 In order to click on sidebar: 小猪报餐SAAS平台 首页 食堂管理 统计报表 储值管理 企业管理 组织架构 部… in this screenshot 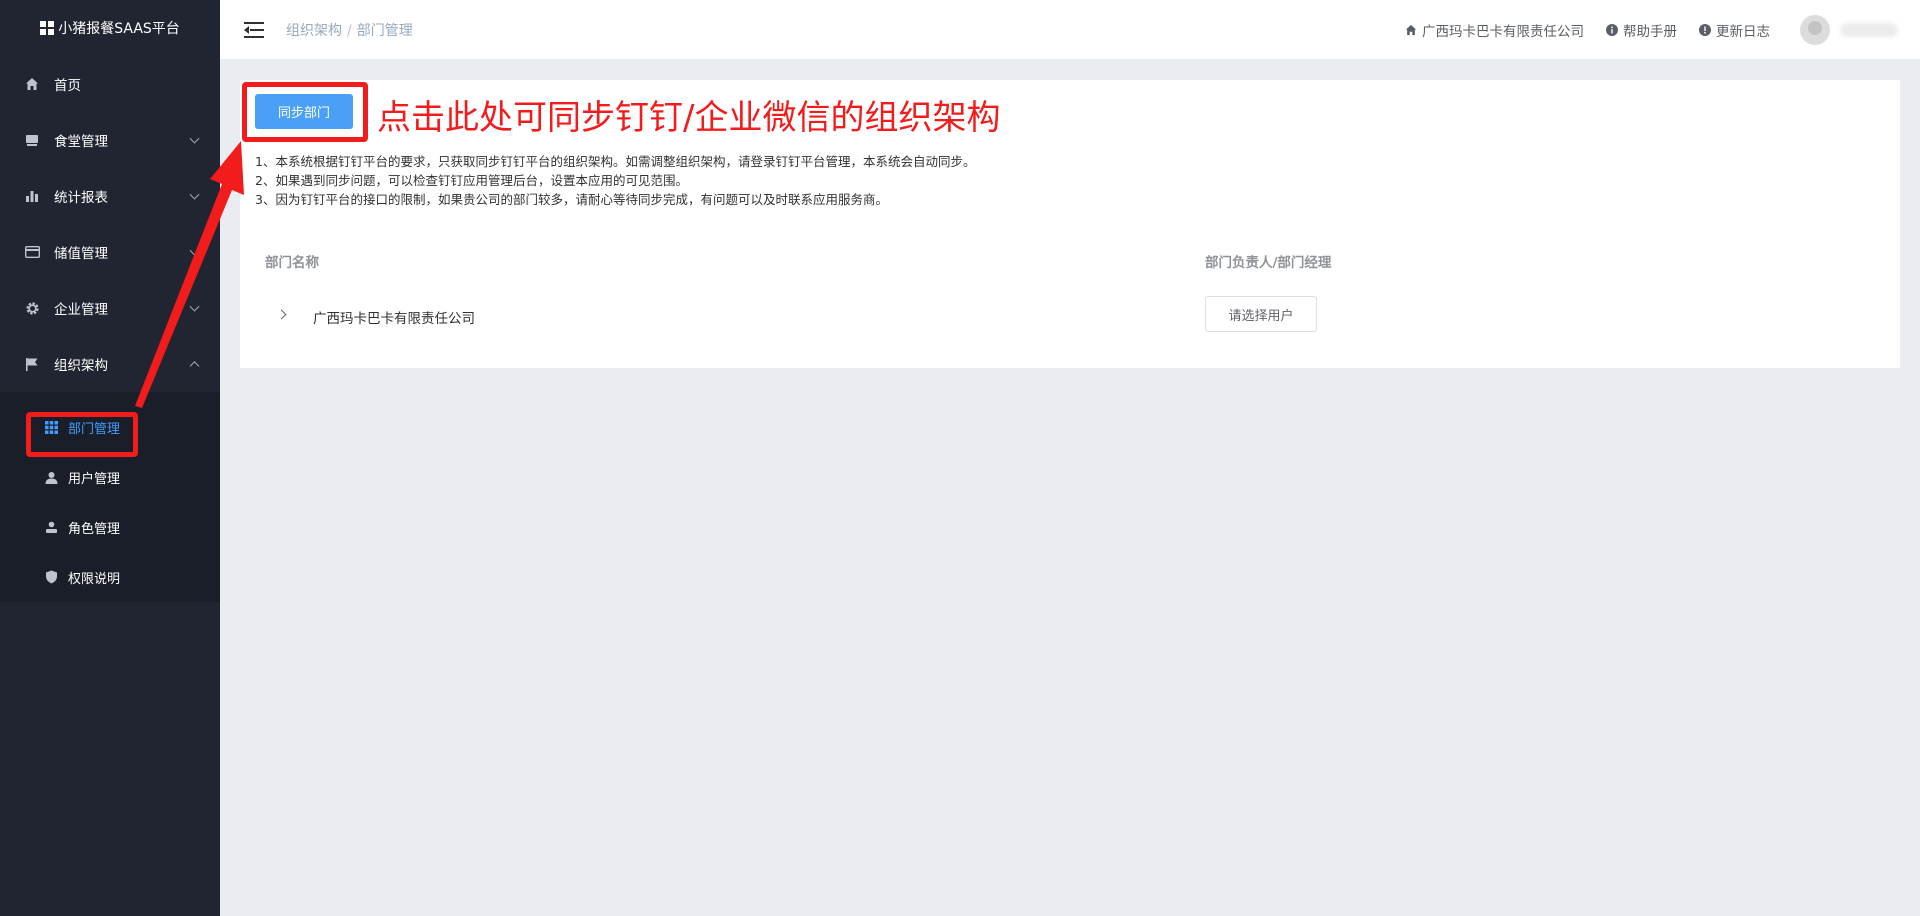, I will do `click(110, 458)`.